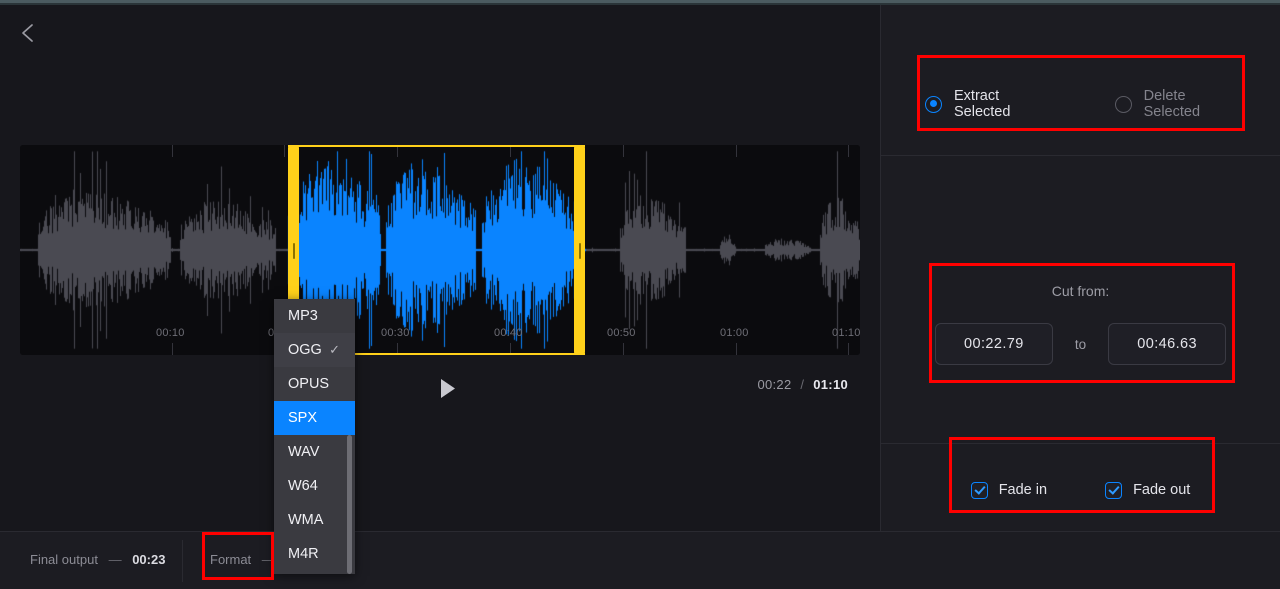 The height and width of the screenshot is (589, 1280). I want to click on current-time: 00:22, so click(774, 384).